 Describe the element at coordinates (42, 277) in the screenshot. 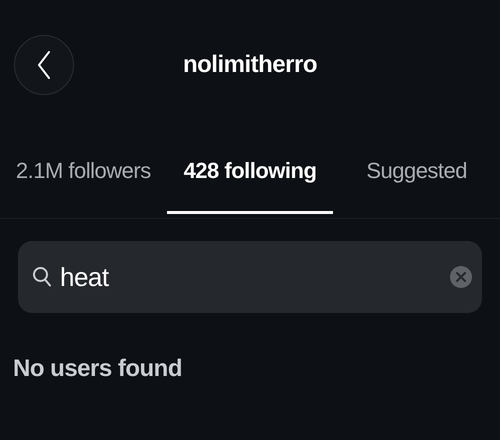

I see `search-icon` at that location.